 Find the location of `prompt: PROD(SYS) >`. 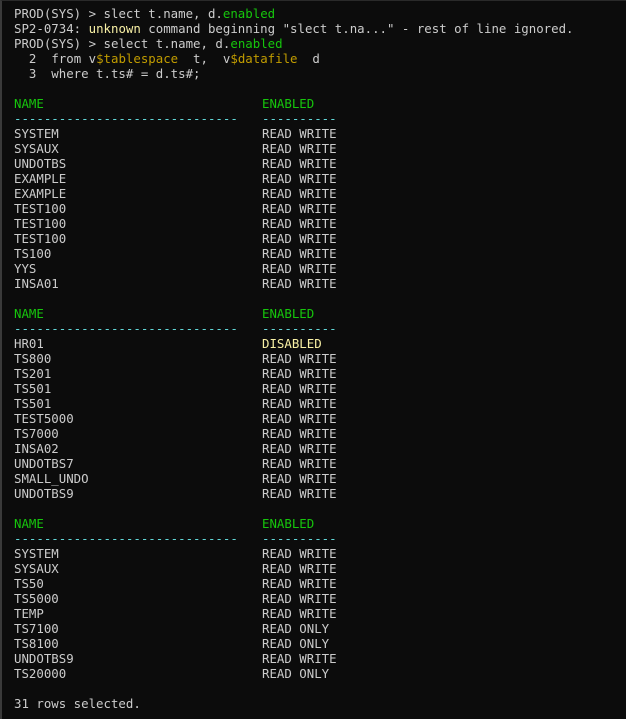

prompt: PROD(SYS) > is located at coordinates (59, 43).